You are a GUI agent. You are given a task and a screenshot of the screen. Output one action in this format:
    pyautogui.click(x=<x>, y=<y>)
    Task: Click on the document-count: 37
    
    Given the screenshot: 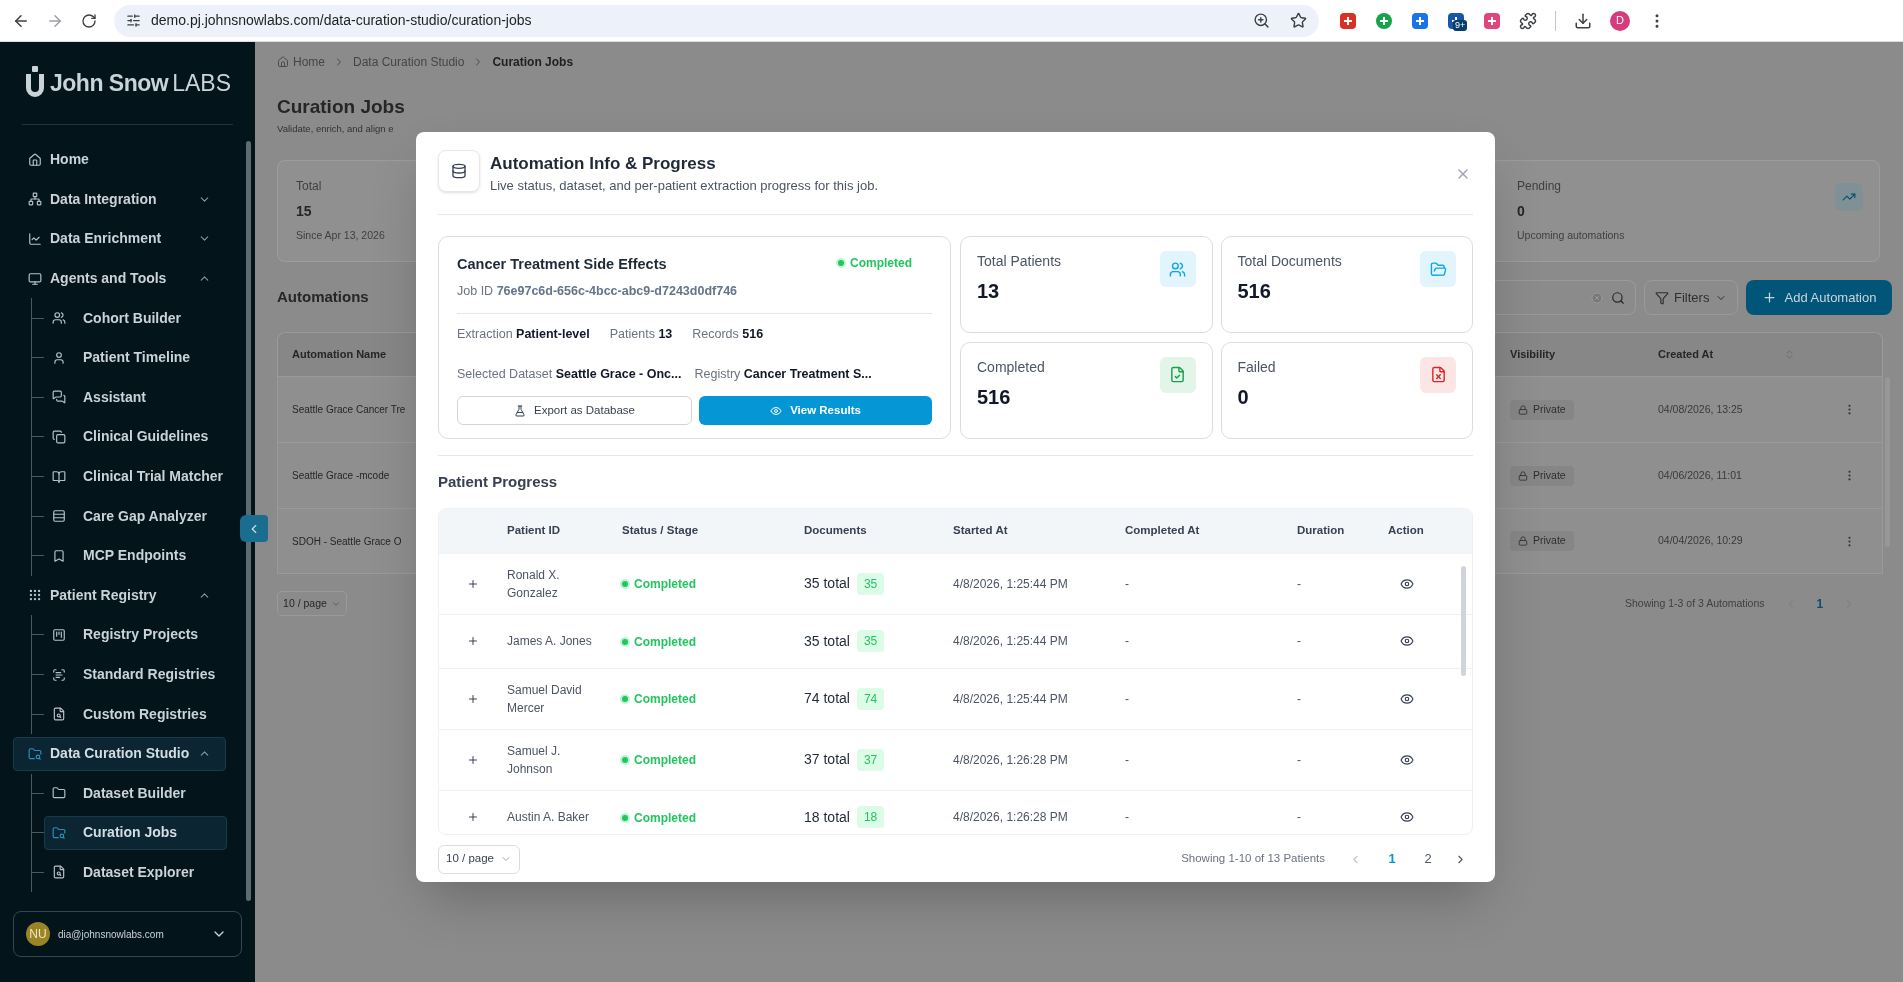 What is the action you would take?
    pyautogui.click(x=870, y=759)
    